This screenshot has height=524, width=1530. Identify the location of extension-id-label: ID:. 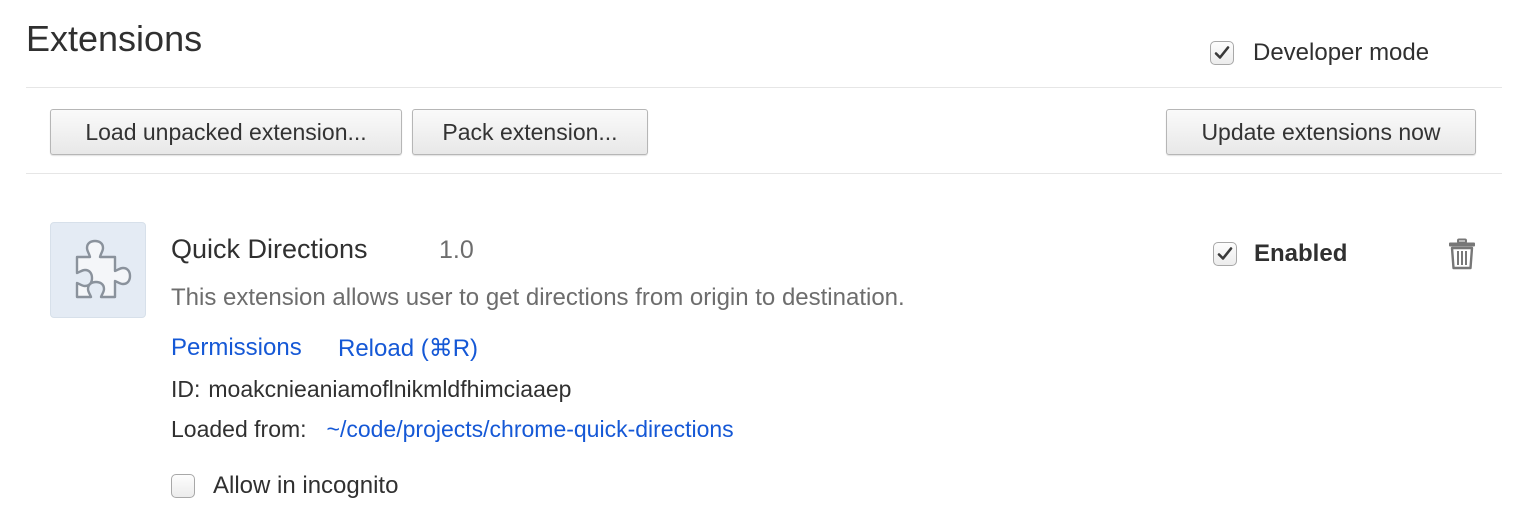
(186, 389).